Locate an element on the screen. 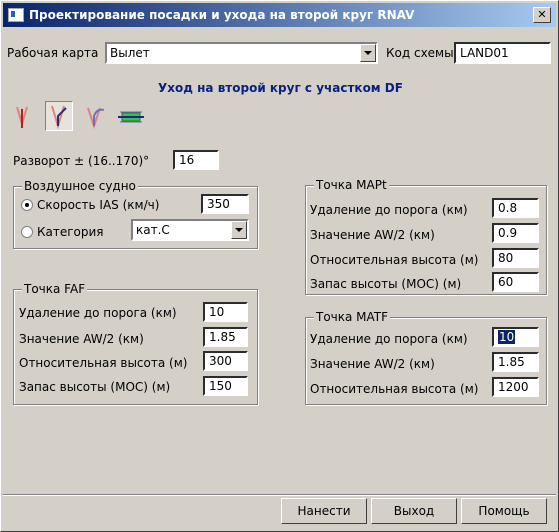  matf-distance-input: 10 is located at coordinates (515, 337).